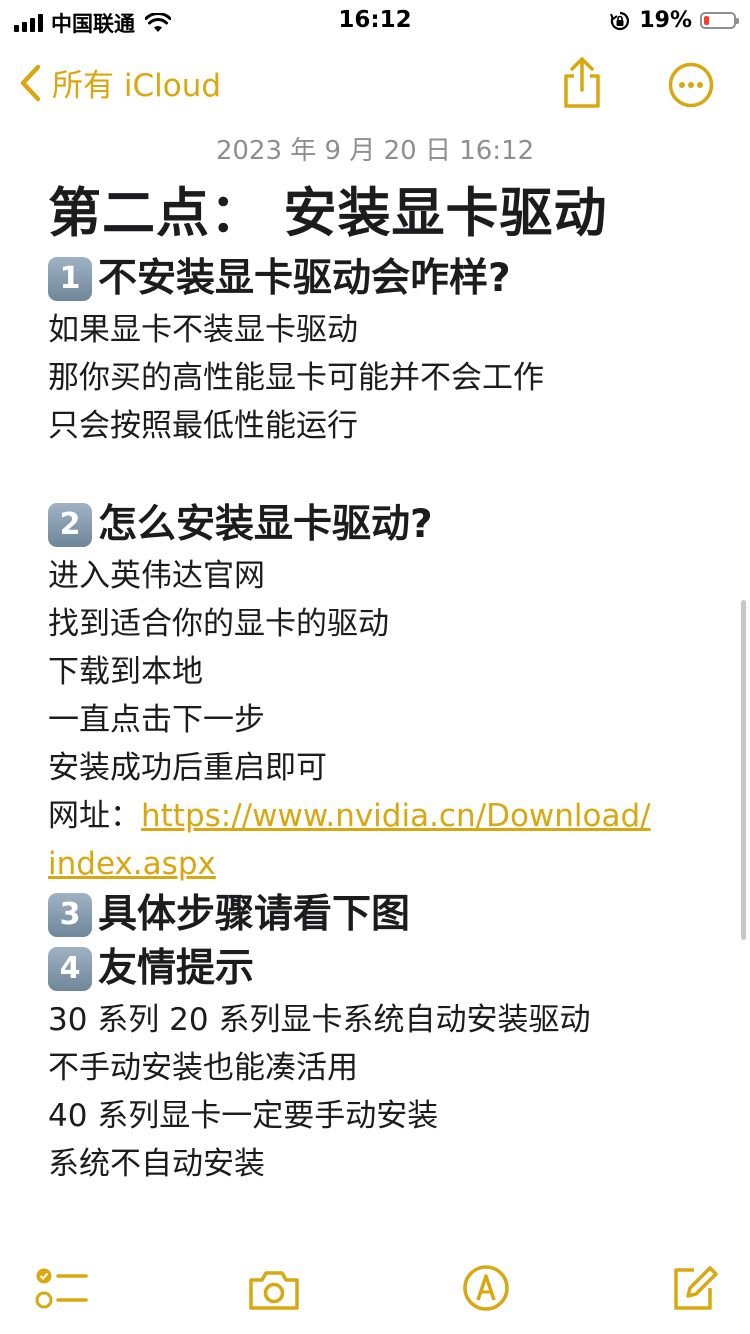 The height and width of the screenshot is (1334, 750). What do you see at coordinates (719, 20) in the screenshot?
I see `battery-icon` at bounding box center [719, 20].